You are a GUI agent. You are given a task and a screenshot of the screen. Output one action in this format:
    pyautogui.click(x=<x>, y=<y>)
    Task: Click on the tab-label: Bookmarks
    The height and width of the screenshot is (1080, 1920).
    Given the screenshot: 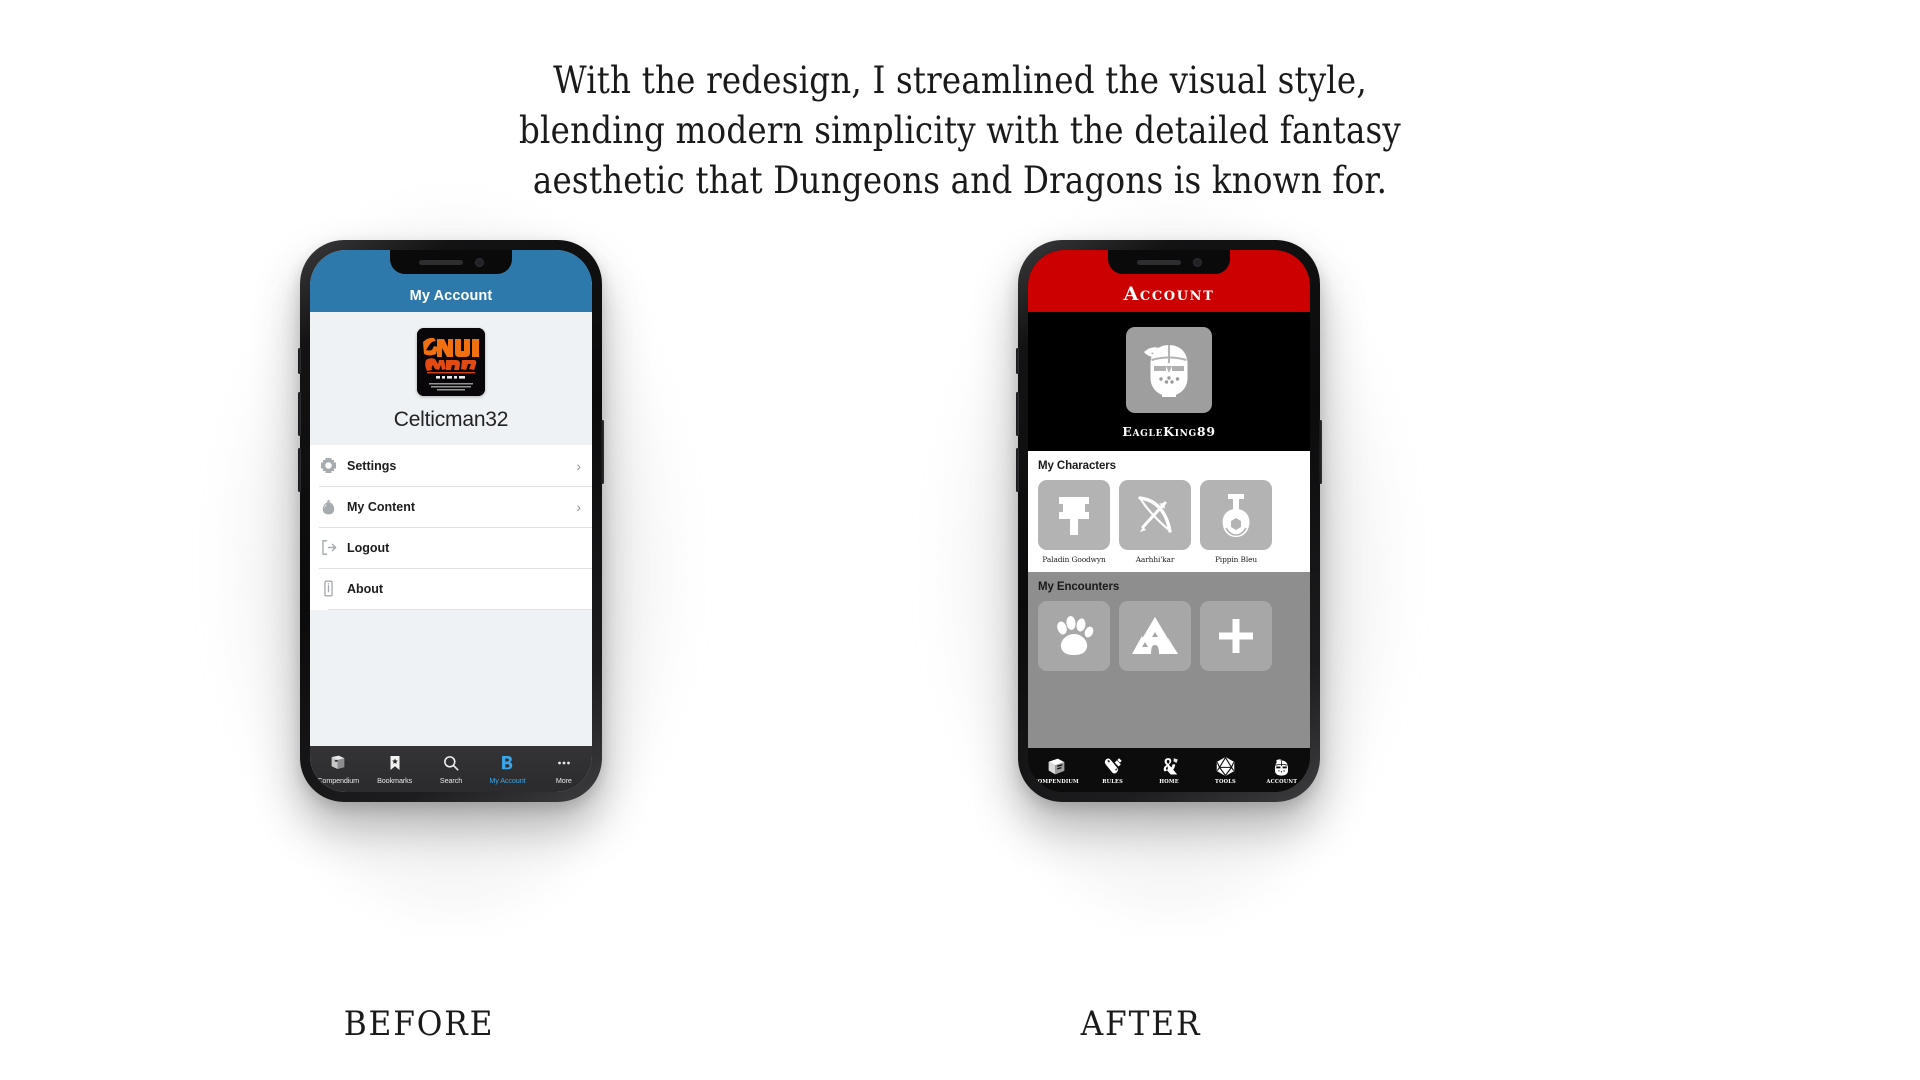 What is the action you would take?
    pyautogui.click(x=395, y=780)
    